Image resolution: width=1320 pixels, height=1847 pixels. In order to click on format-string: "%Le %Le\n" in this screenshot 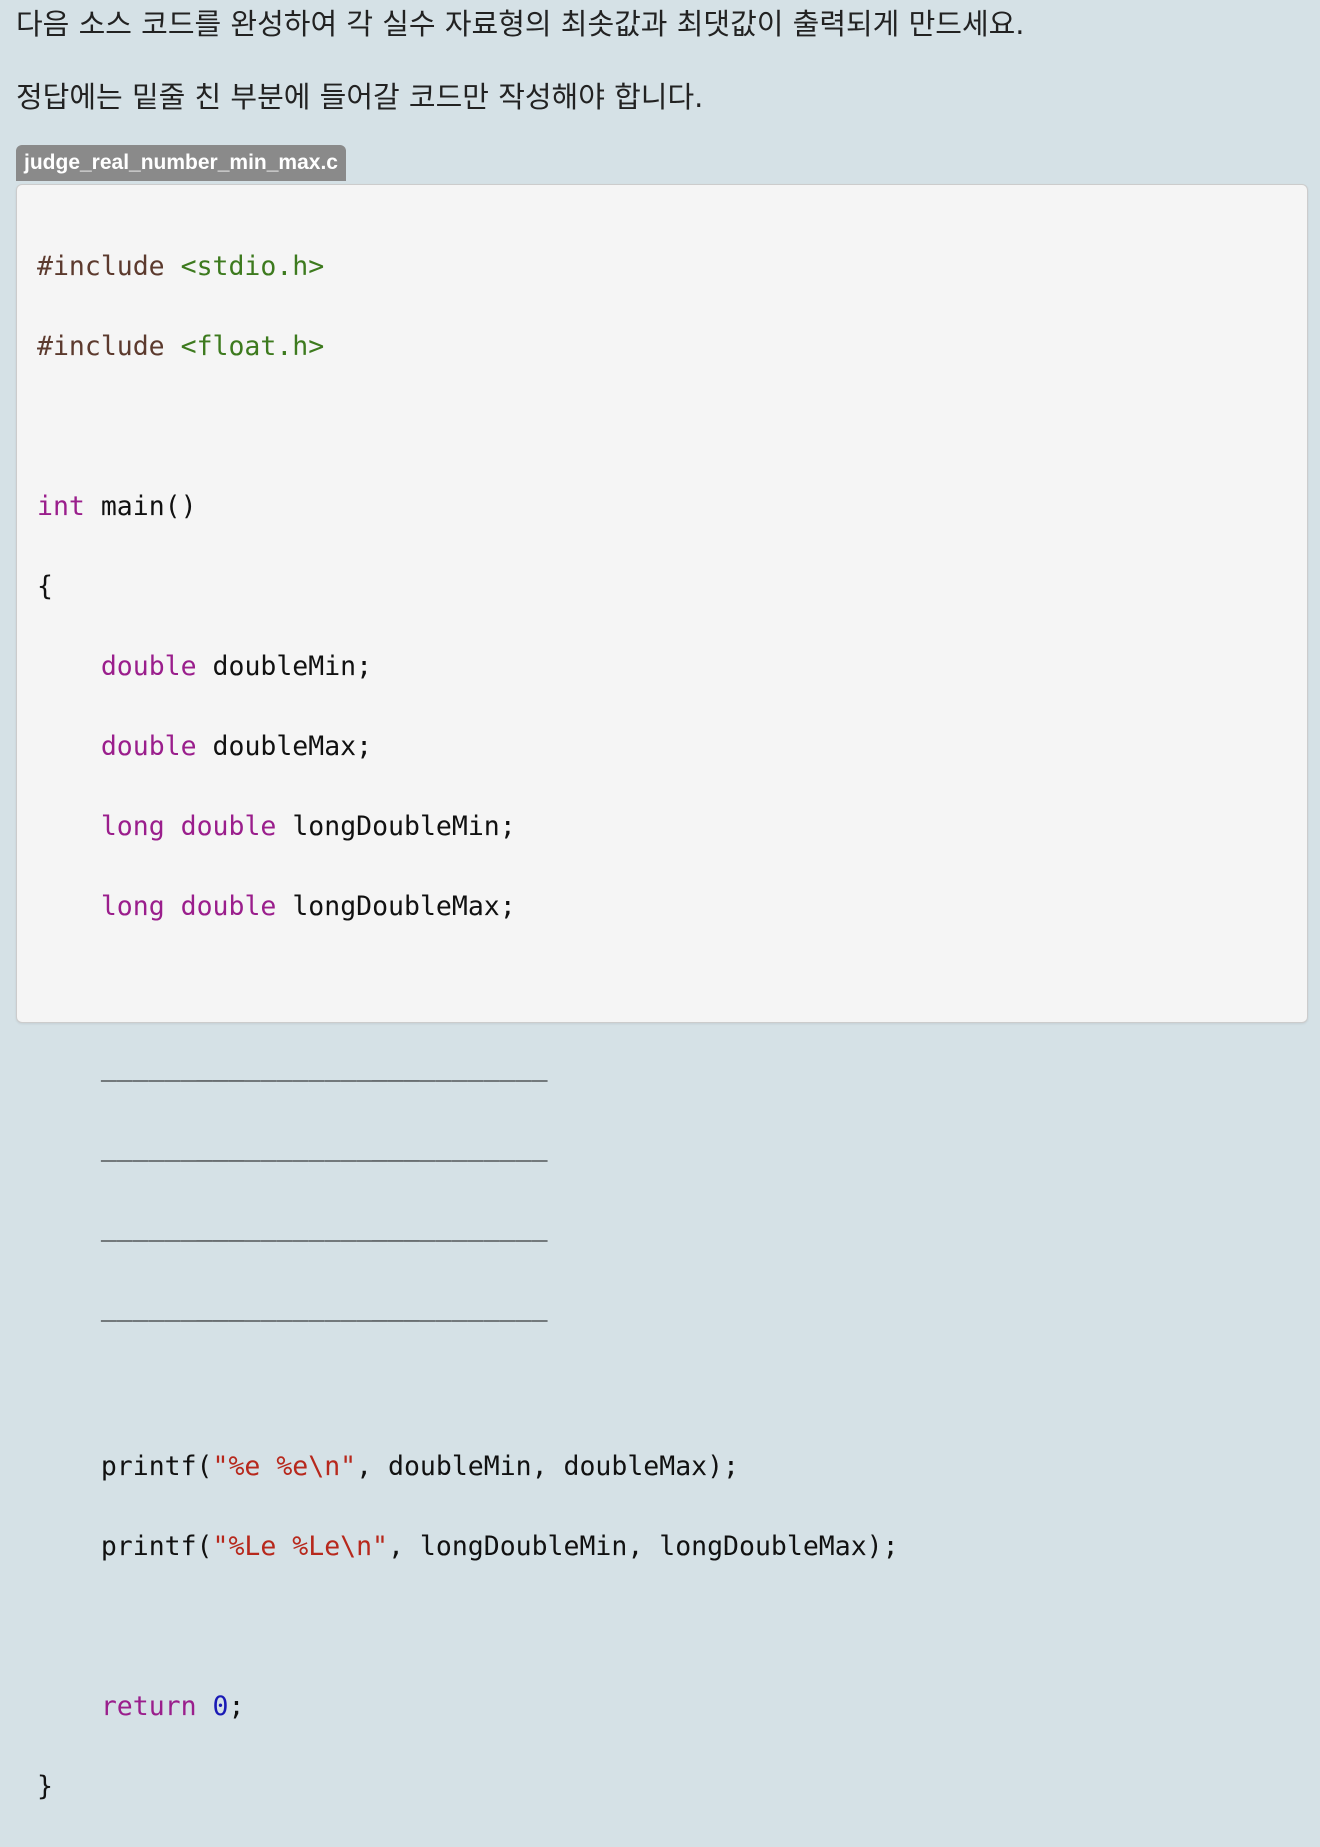, I will do `click(300, 1546)`.